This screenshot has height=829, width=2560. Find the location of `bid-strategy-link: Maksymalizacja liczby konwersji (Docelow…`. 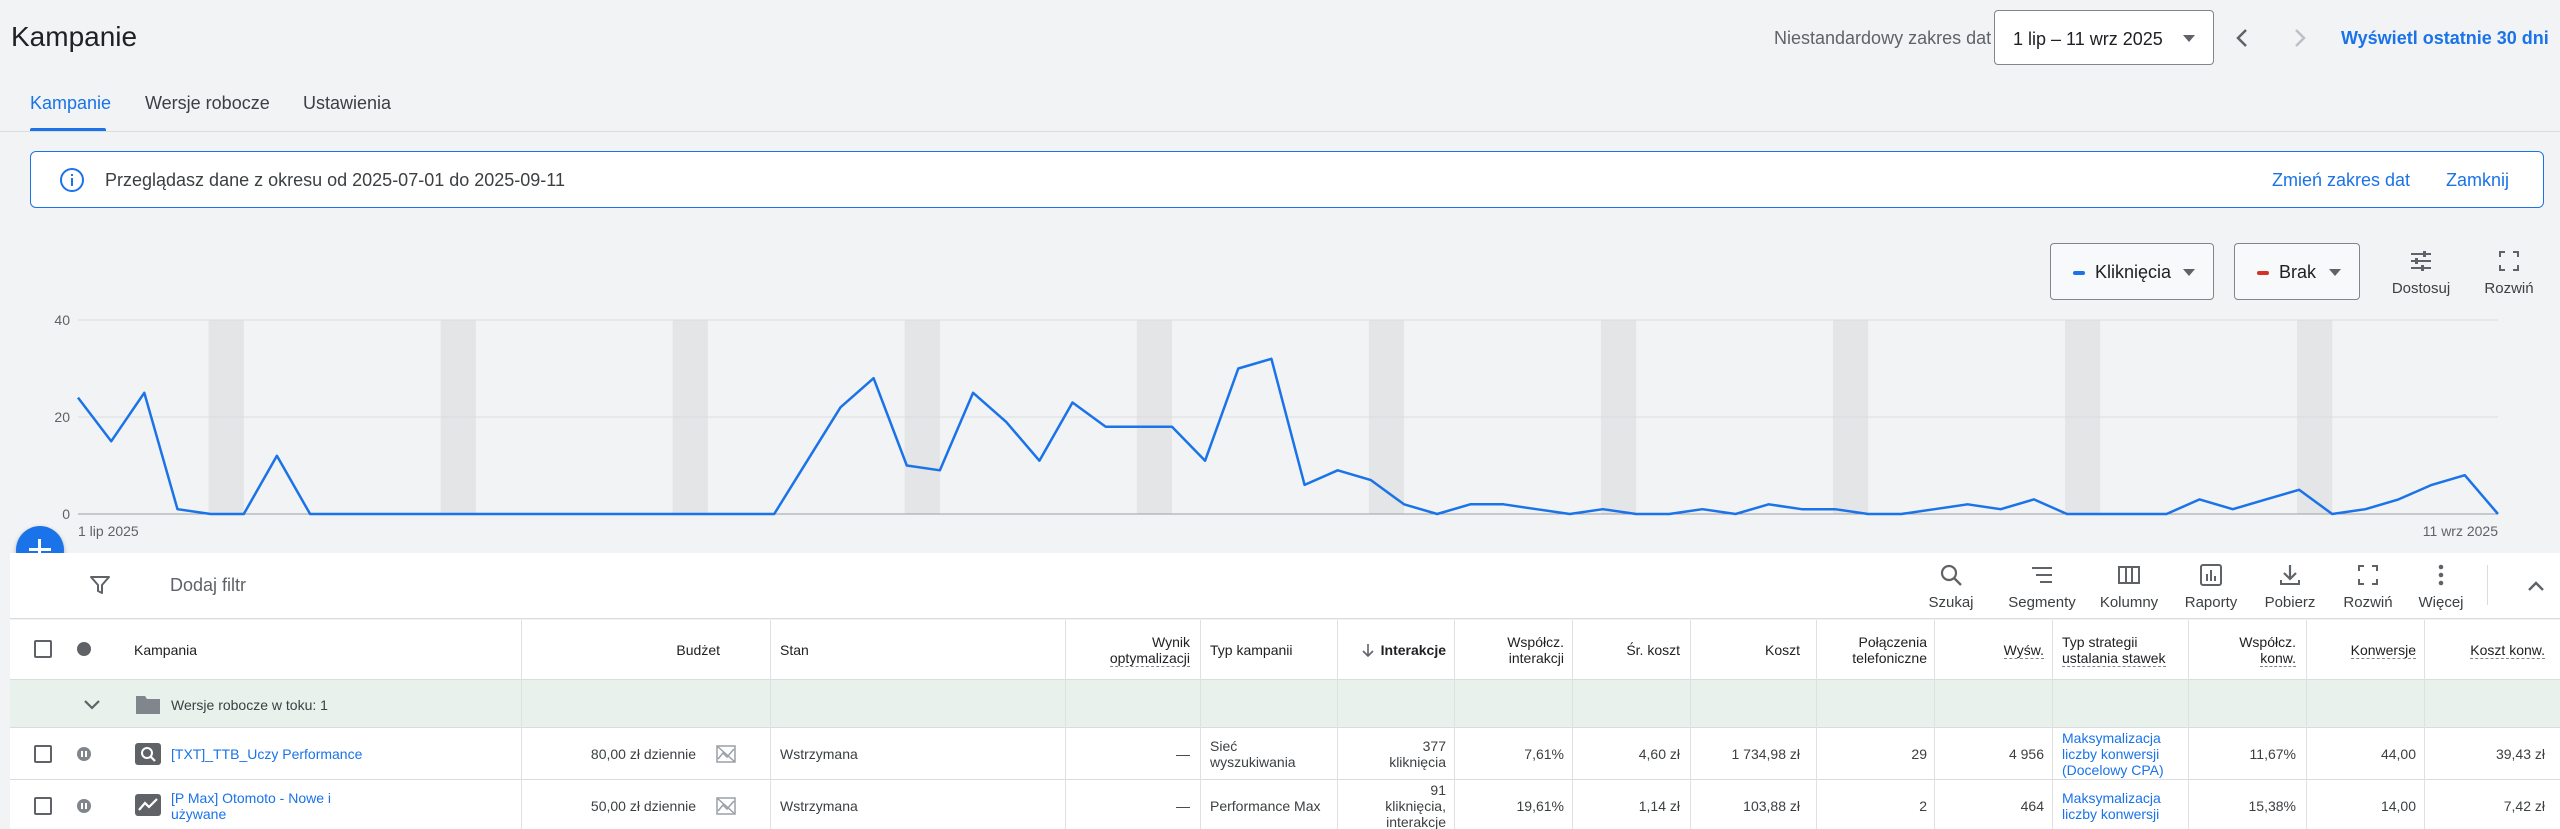

bid-strategy-link: Maksymalizacja liczby konwersji (Docelow… is located at coordinates (2113, 754).